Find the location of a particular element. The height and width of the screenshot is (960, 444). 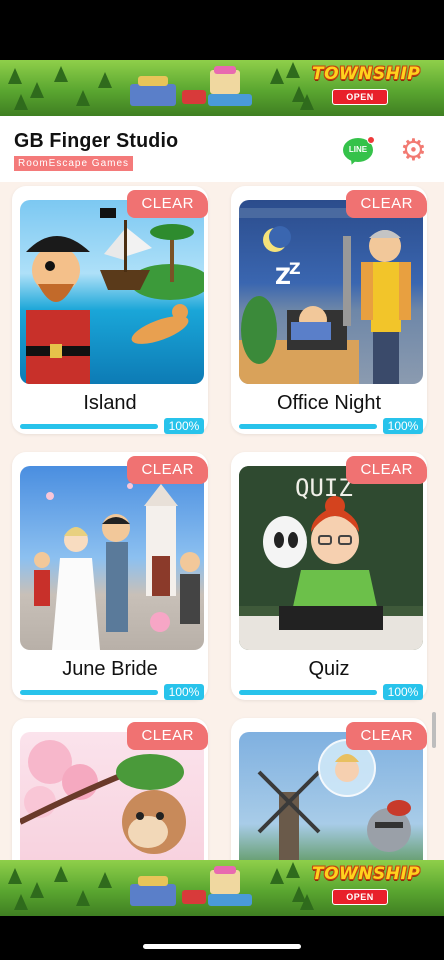

office-scene-image: Z Z is located at coordinates (331, 296).